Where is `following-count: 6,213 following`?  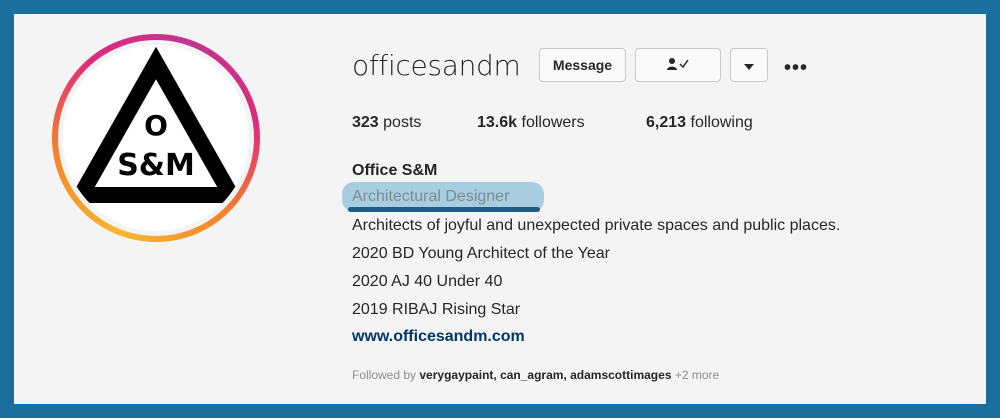
following-count: 6,213 following is located at coordinates (699, 123).